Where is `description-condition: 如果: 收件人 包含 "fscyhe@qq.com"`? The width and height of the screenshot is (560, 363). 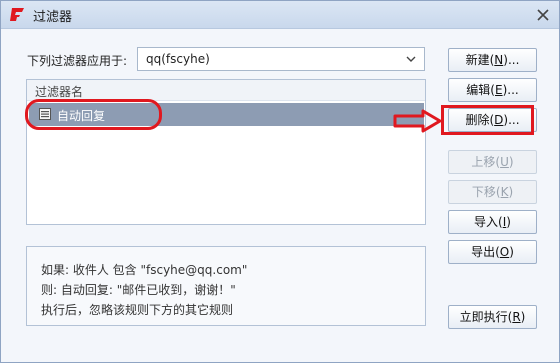 description-condition: 如果: 收件人 包含 "fscyhe@qq.com" is located at coordinates (144, 270).